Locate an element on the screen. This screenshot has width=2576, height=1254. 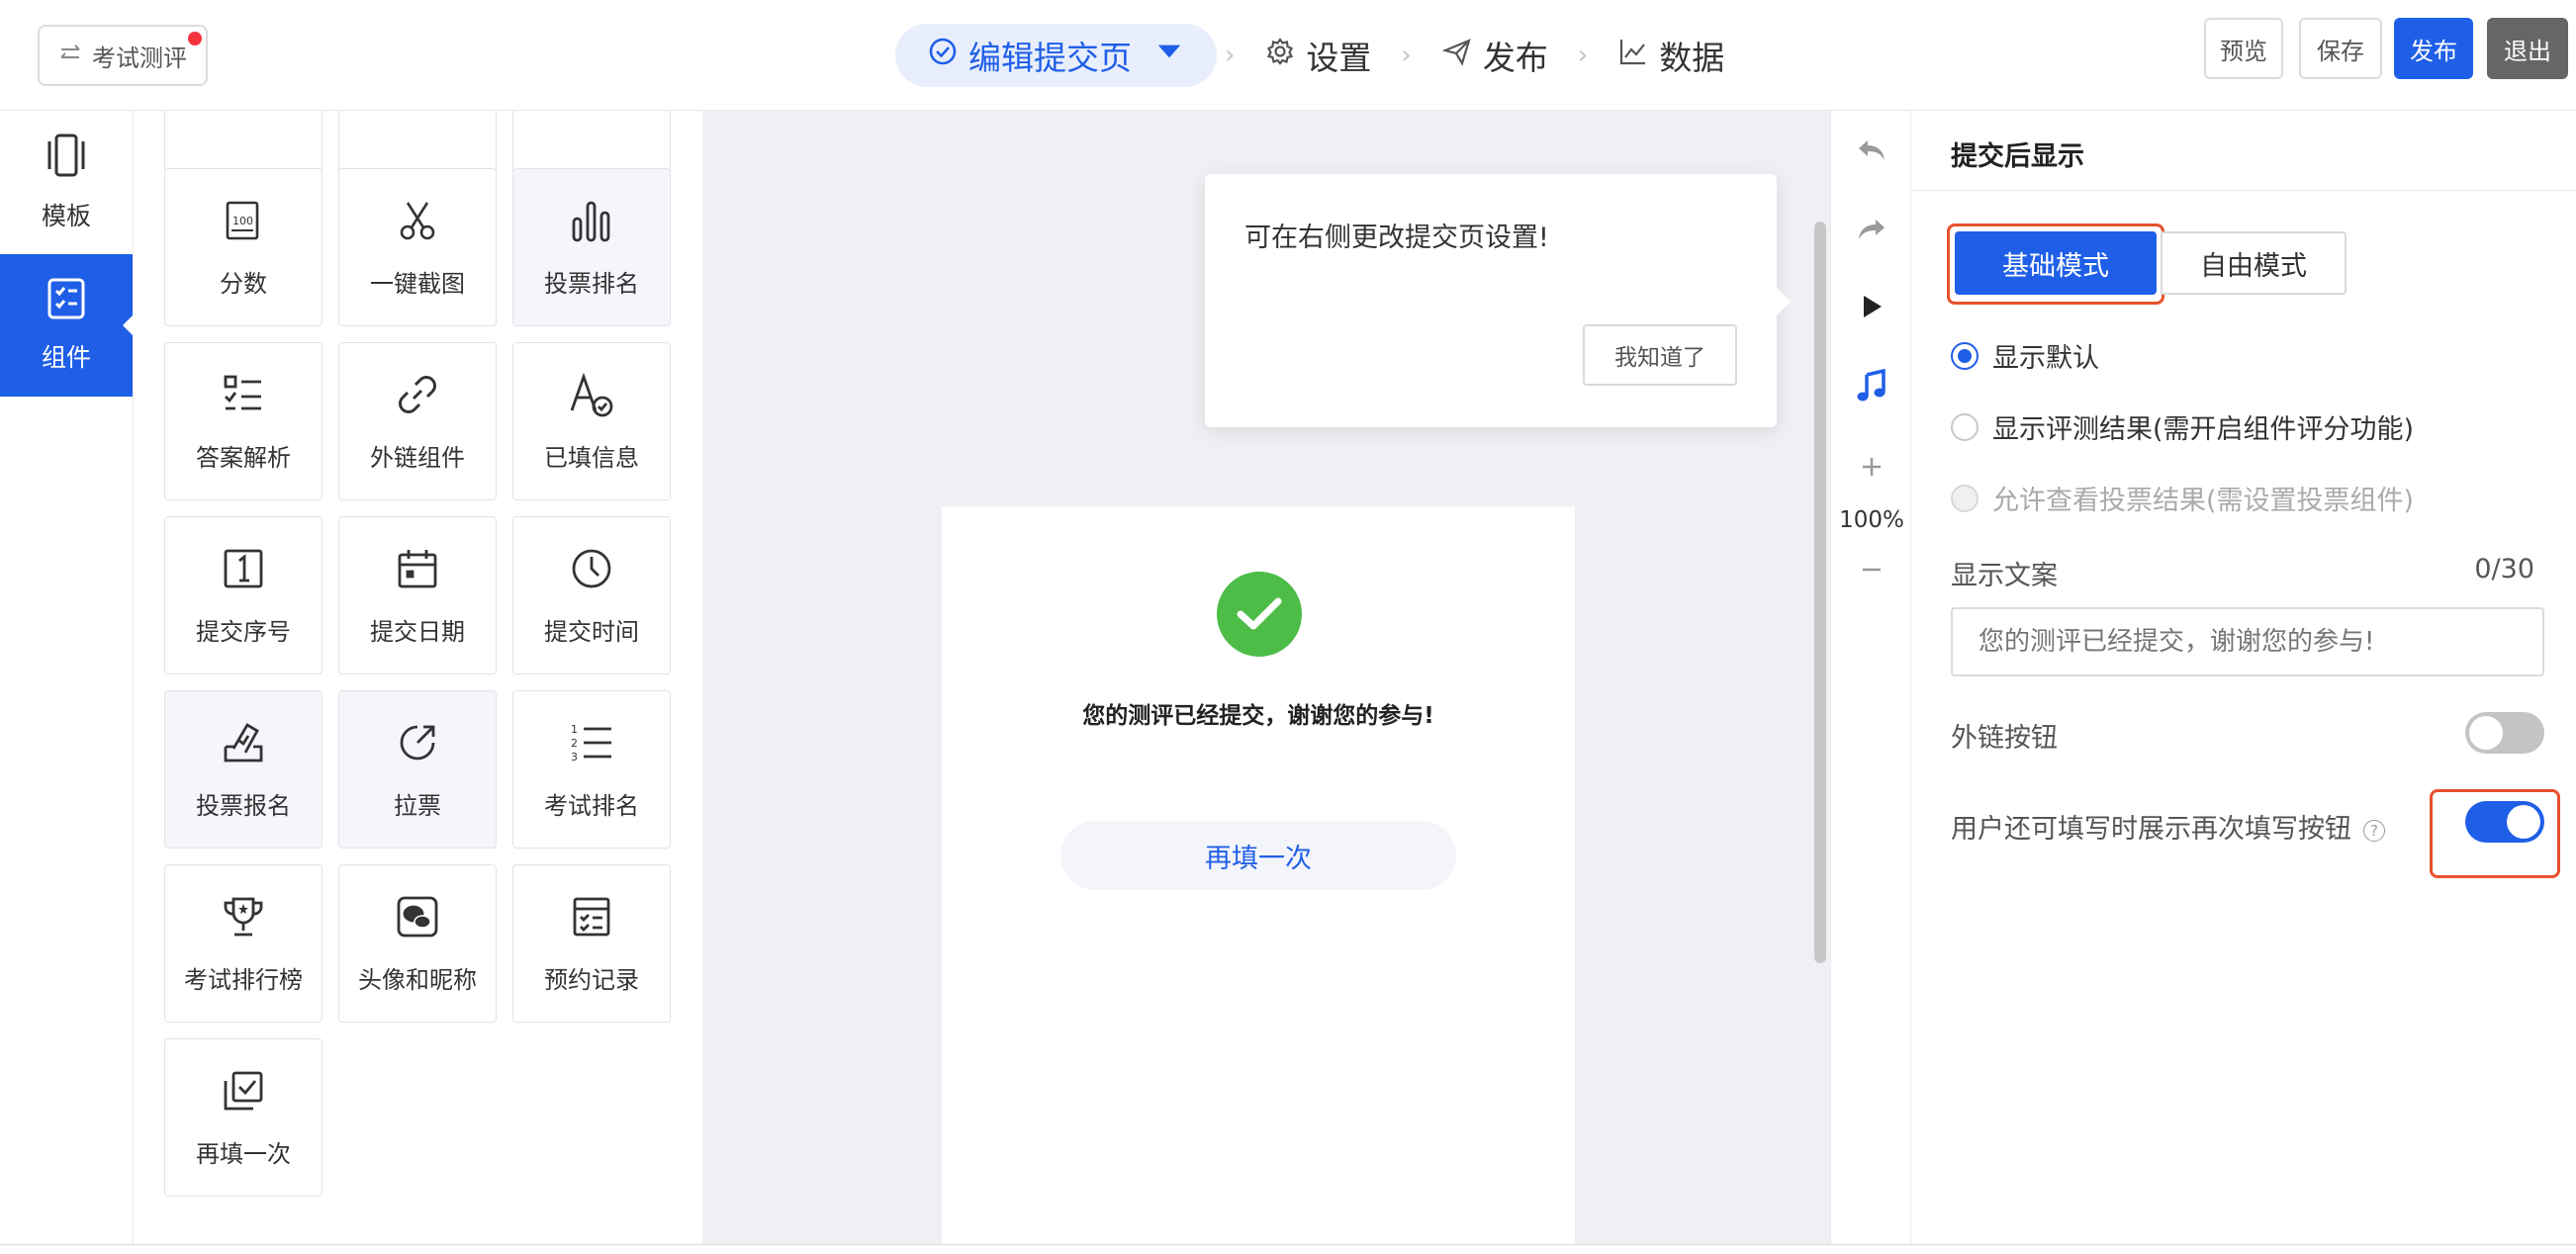
tile-label: 考试排行榜 is located at coordinates (243, 979).